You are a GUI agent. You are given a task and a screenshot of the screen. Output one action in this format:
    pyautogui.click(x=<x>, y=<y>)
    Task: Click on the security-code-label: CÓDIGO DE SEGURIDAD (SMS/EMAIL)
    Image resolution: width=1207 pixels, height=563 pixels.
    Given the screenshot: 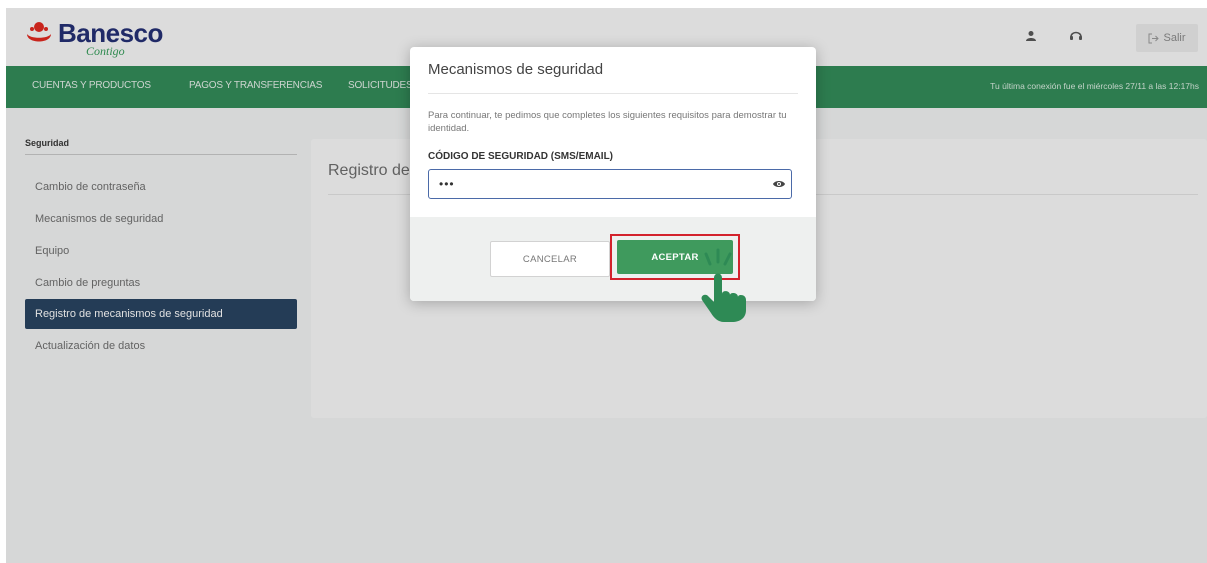 What is the action you would take?
    pyautogui.click(x=521, y=156)
    